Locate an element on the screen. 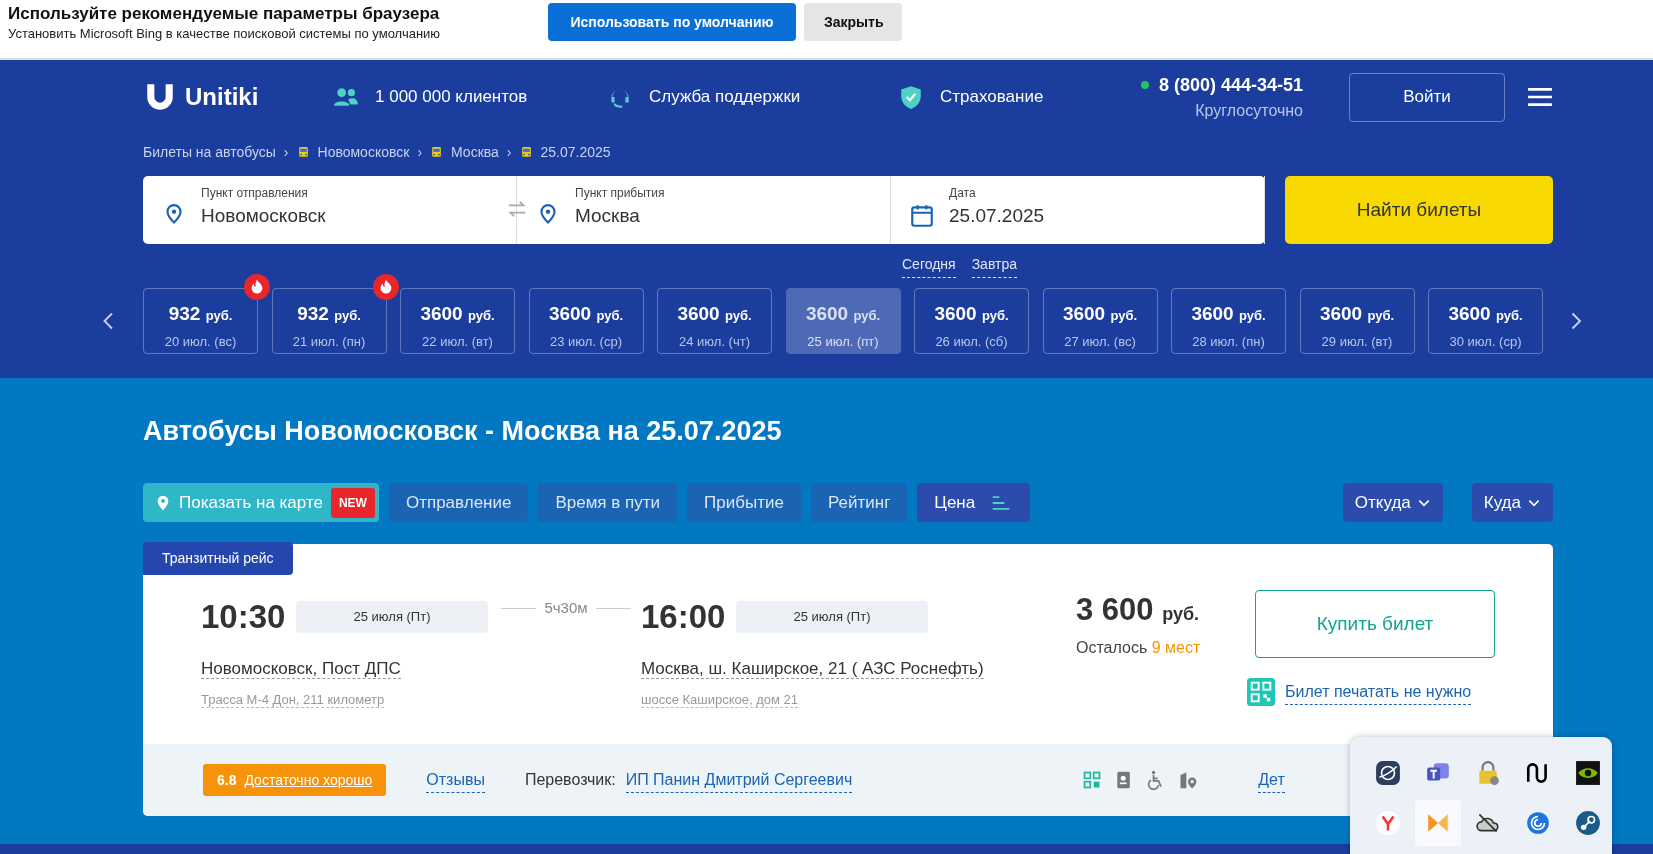 The image size is (1653, 854). results-title: Автобусы Новомосковск - Москва на 25.07.2025 is located at coordinates (463, 431).